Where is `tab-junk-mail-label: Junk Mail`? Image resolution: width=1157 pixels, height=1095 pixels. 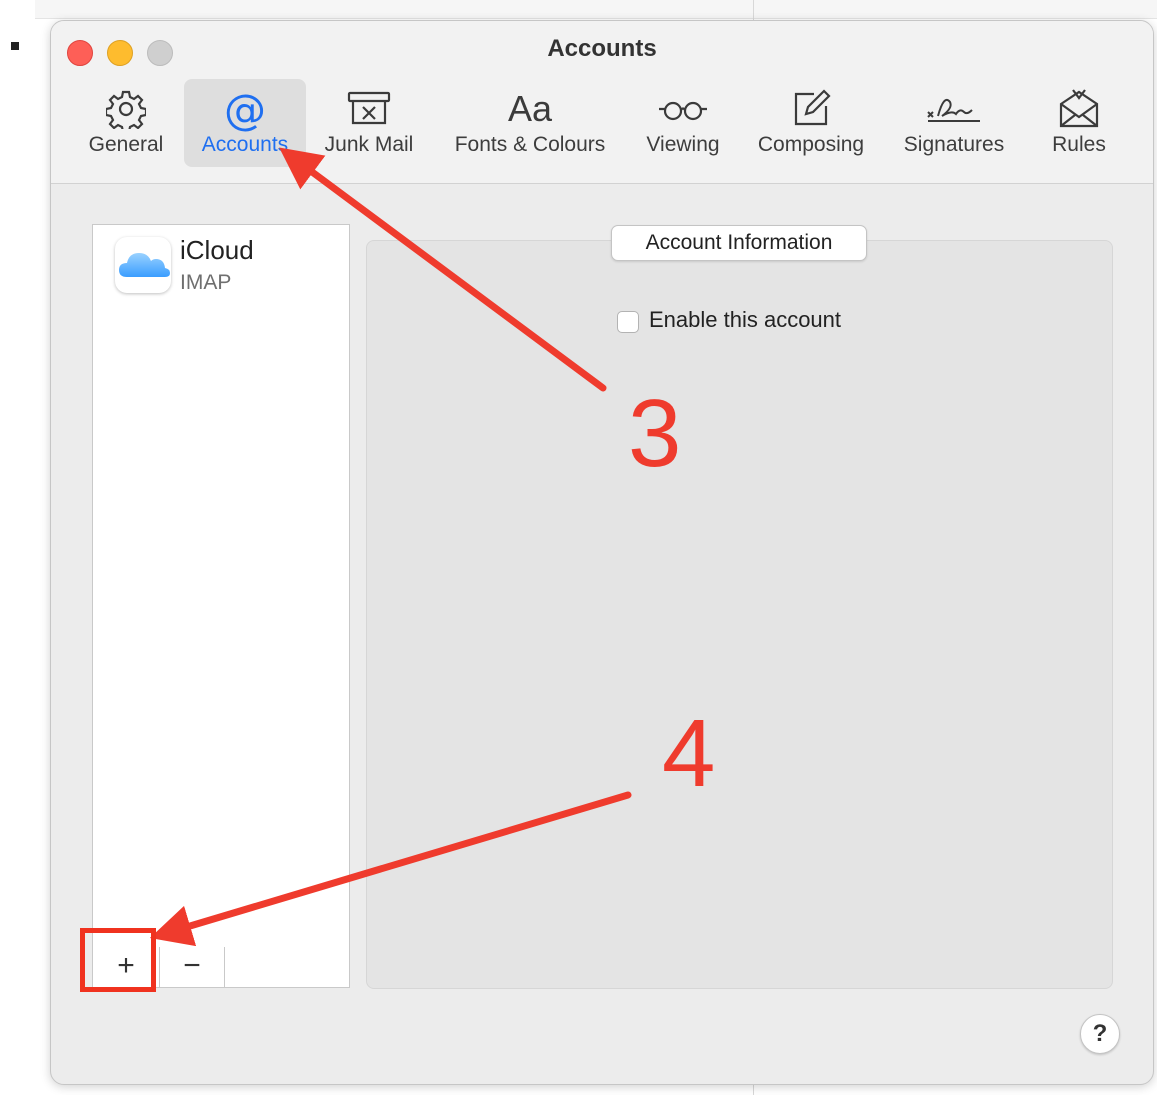
tab-junk-mail-label: Junk Mail is located at coordinates (369, 144).